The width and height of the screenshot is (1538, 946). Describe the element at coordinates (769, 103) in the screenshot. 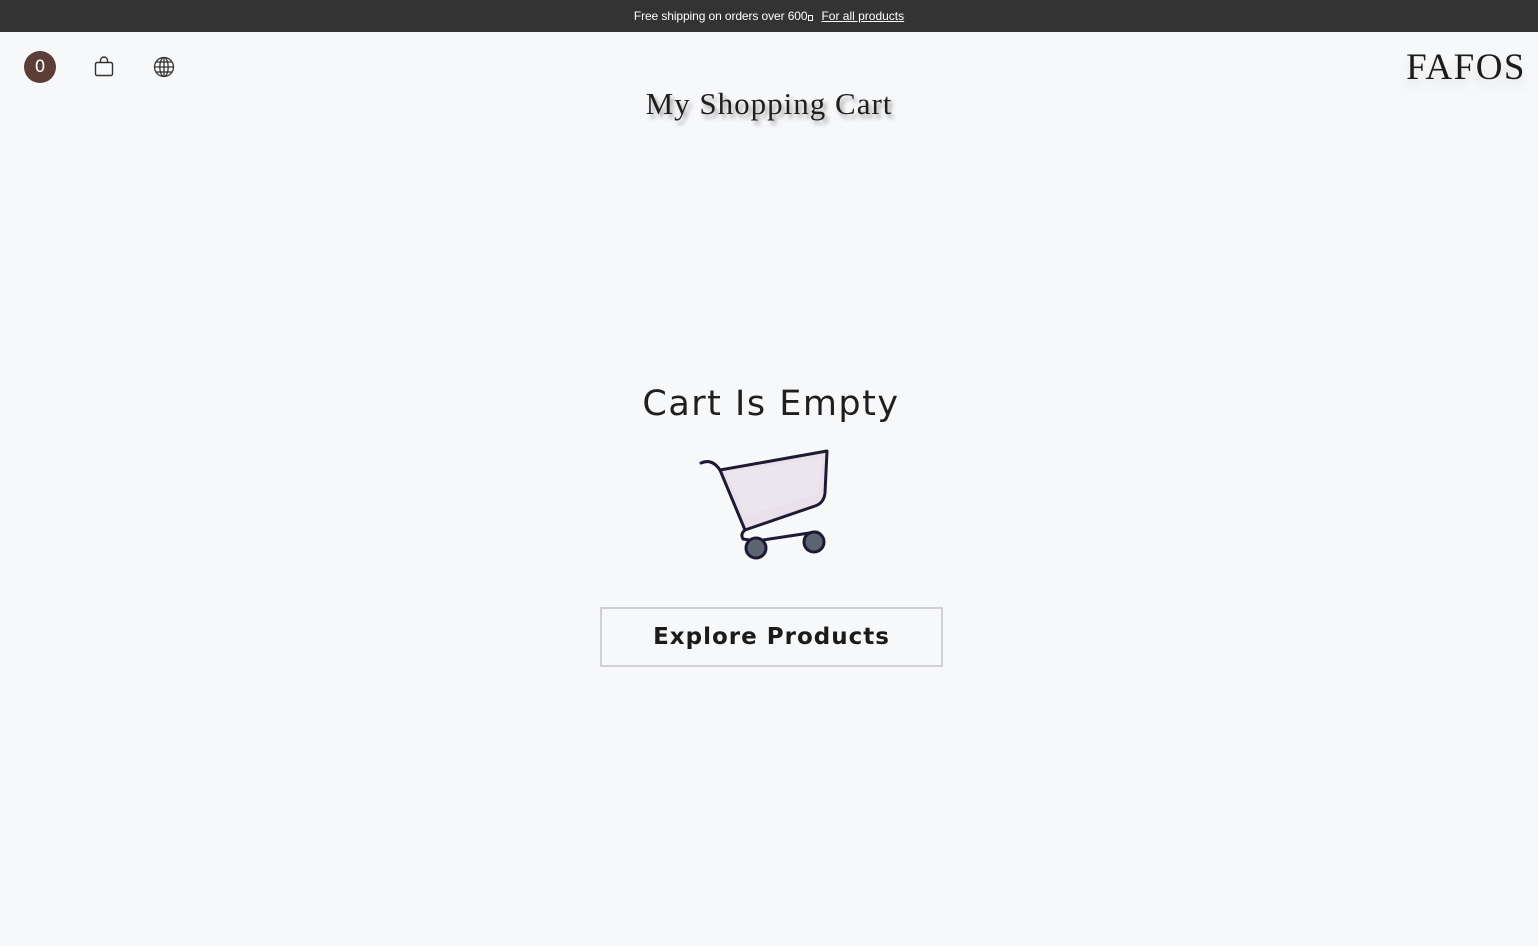

I see `page-title: My Shopping Cart` at that location.